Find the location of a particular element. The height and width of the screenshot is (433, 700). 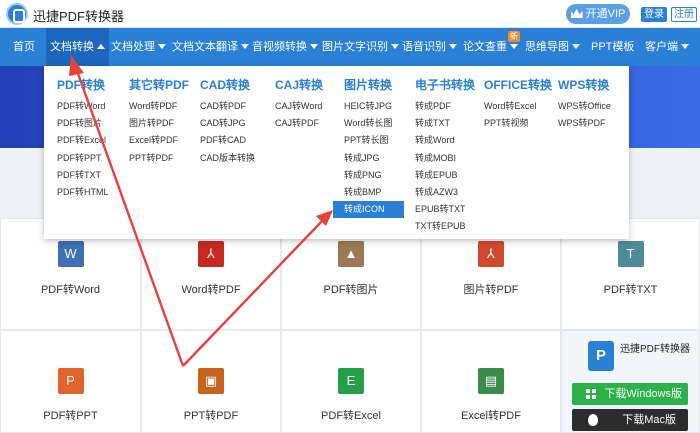

menu-item: Word转PDF is located at coordinates (159, 106).